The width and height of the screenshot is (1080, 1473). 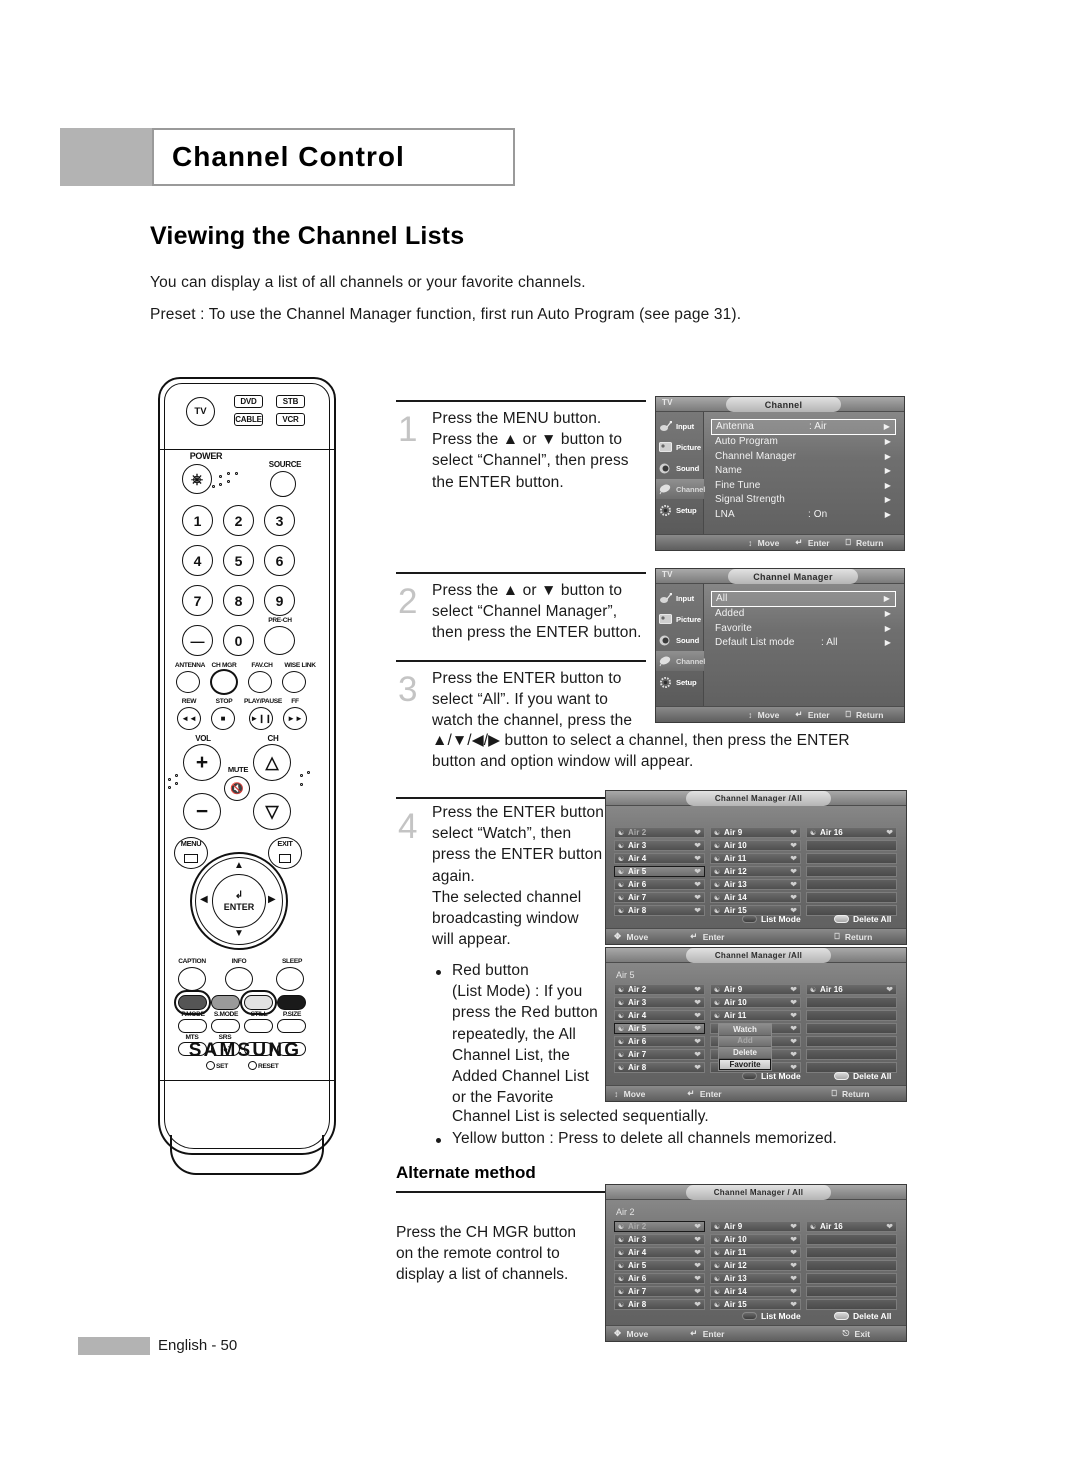 What do you see at coordinates (197, 600) in the screenshot?
I see `remote-number-7: 7` at bounding box center [197, 600].